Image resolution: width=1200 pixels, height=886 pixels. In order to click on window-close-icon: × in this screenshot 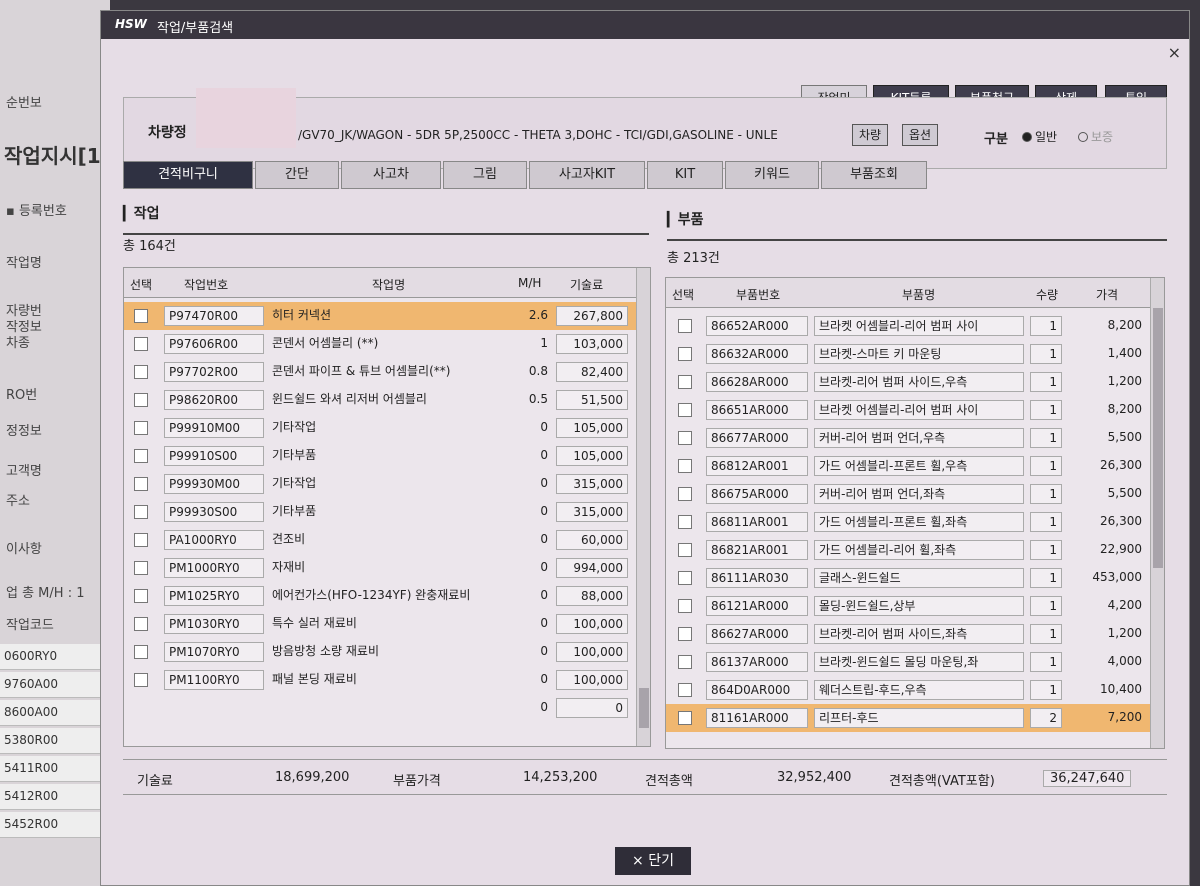, I will do `click(1174, 52)`.